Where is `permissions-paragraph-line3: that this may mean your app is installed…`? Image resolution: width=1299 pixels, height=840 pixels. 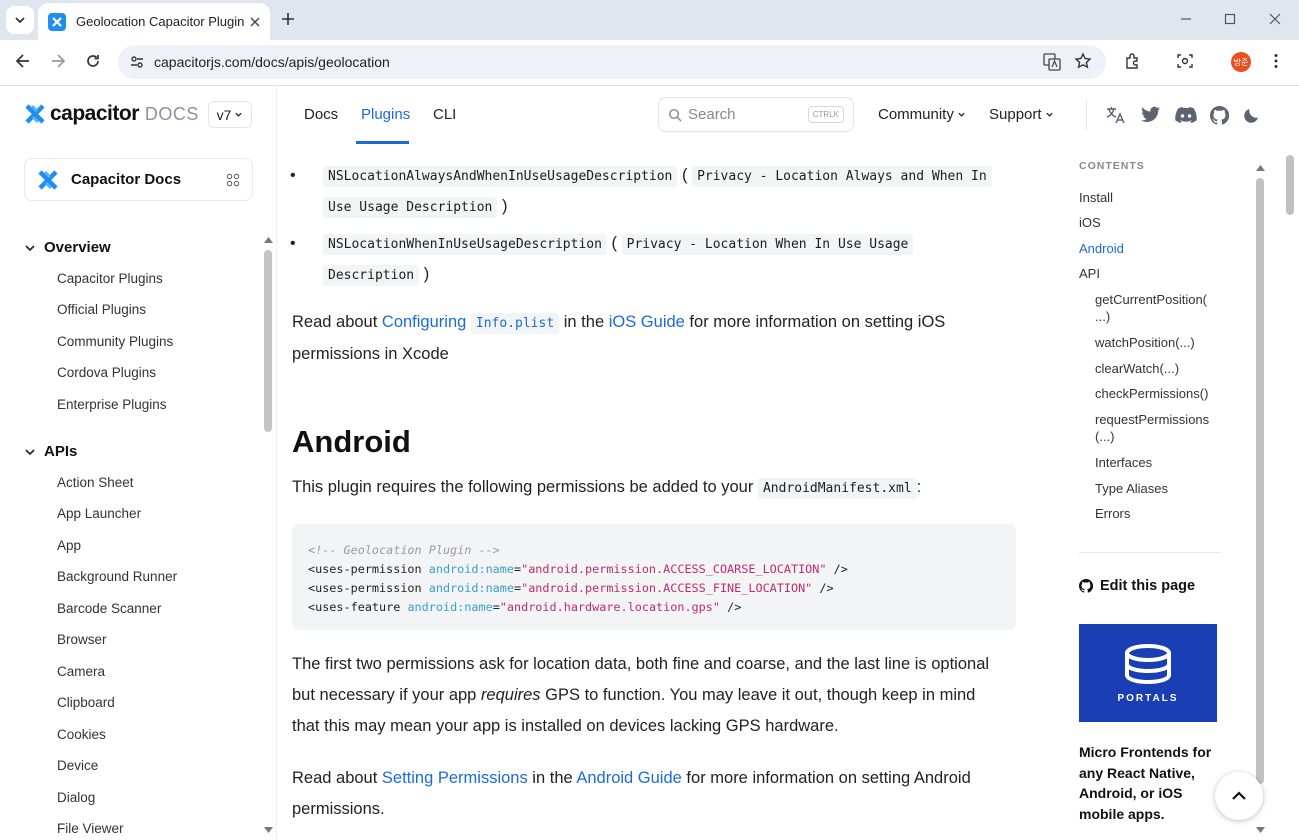 permissions-paragraph-line3: that this may mean your app is installed… is located at coordinates (565, 726).